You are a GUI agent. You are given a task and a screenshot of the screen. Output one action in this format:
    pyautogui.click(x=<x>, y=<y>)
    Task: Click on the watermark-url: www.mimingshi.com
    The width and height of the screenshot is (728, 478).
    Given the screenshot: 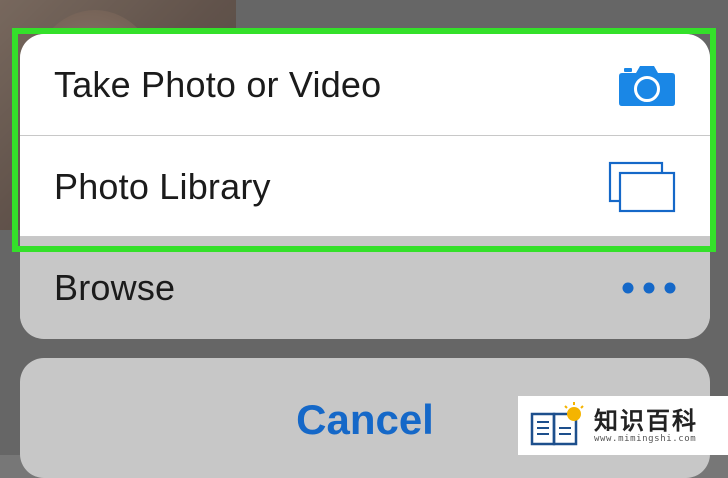 What is the action you would take?
    pyautogui.click(x=645, y=438)
    